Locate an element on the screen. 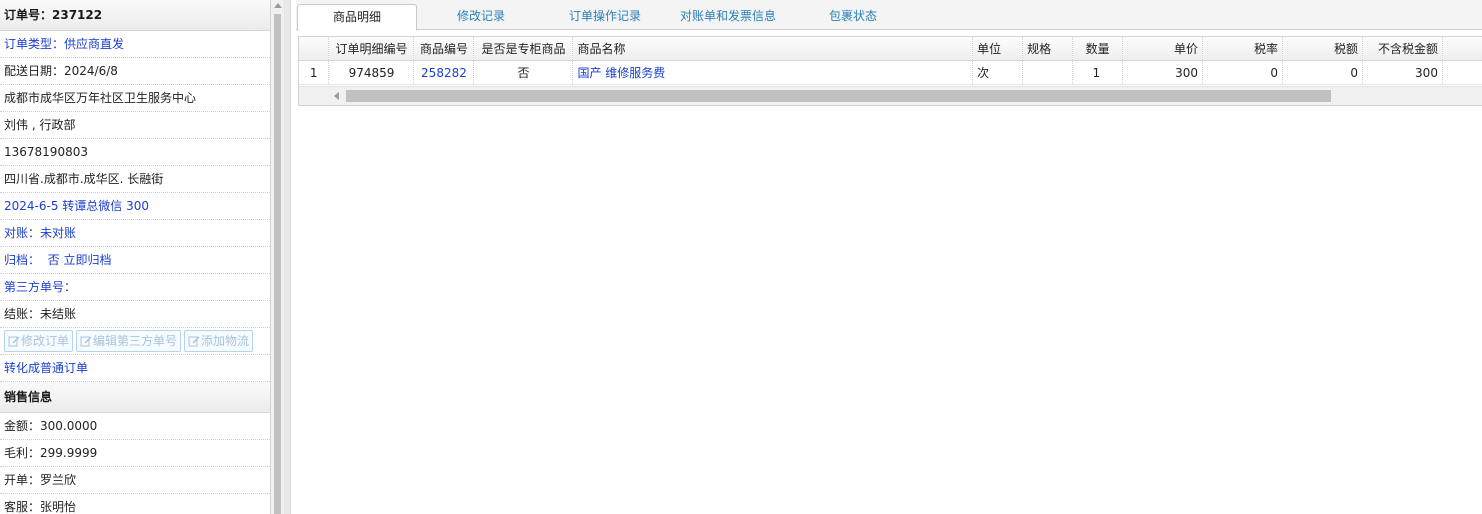  tab-package-status: 包裹状态 is located at coordinates (853, 16).